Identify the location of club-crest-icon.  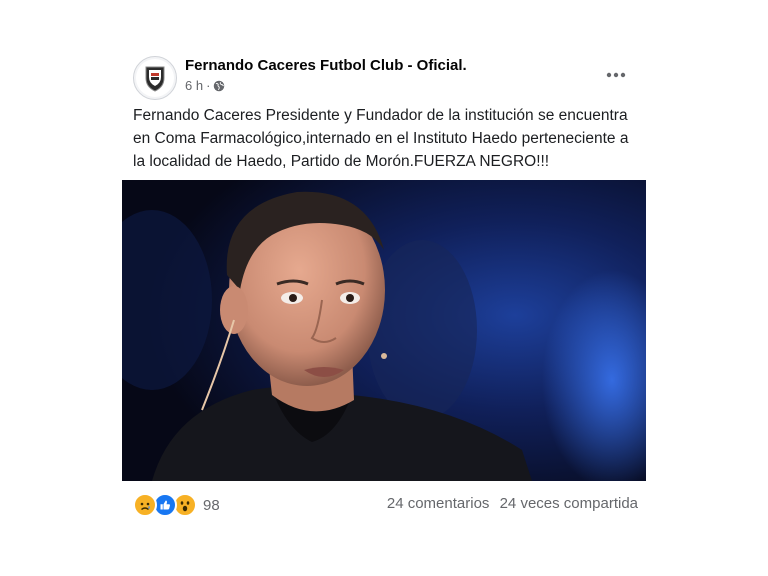
(155, 78).